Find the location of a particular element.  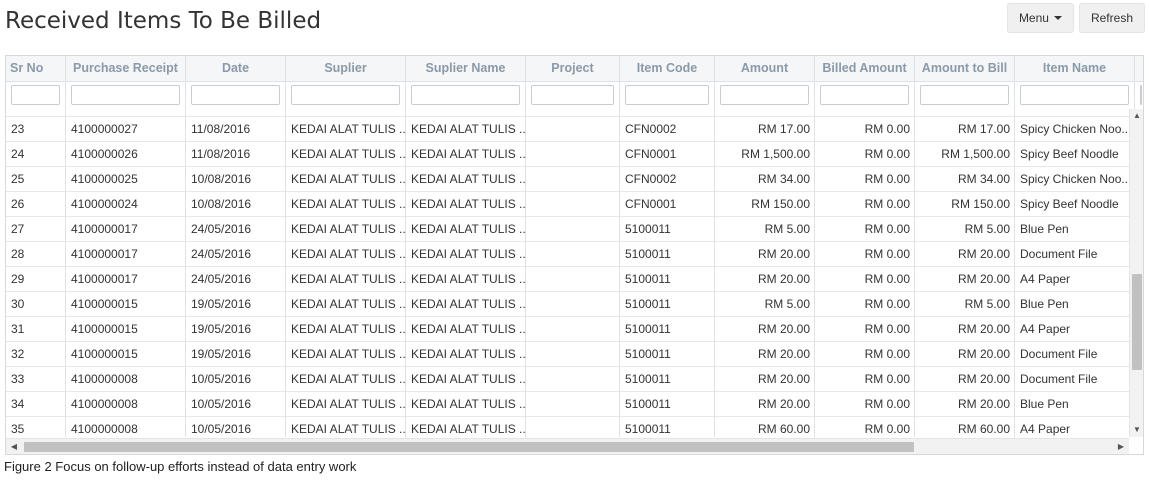

column-header-billed-amount: Billed Amount is located at coordinates (865, 69).